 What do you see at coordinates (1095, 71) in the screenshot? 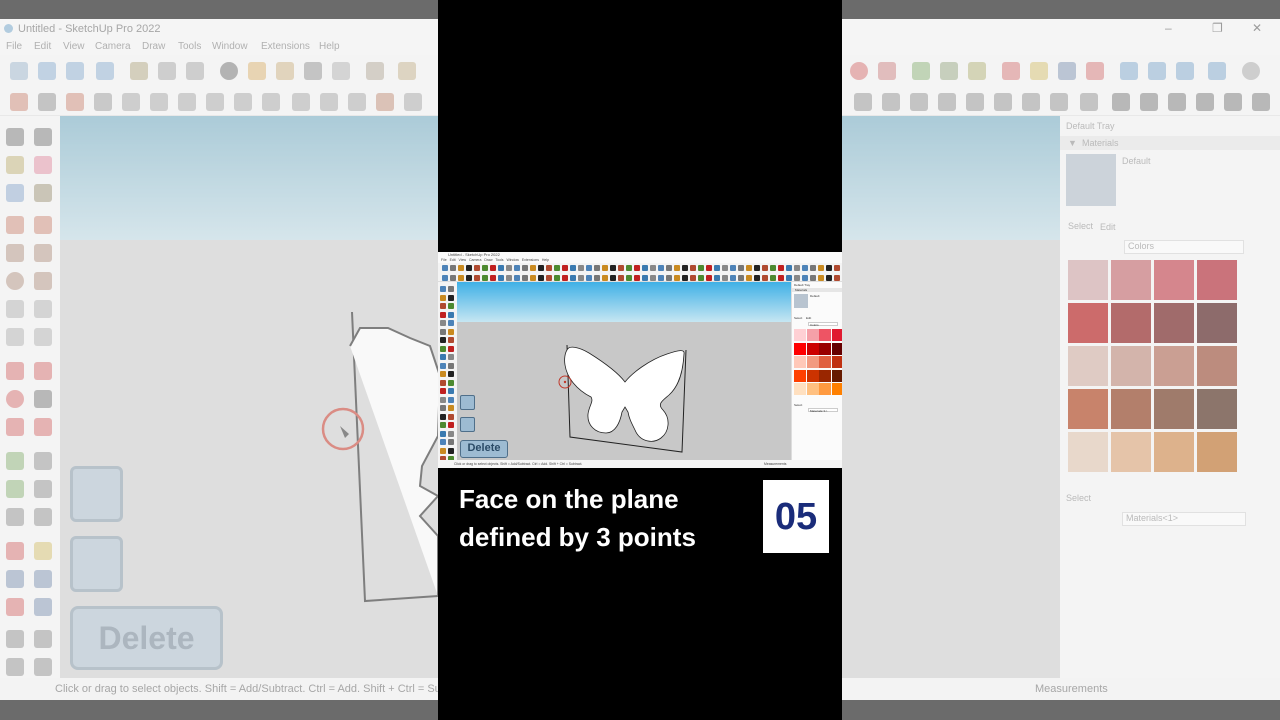
I see `zoom-extents-icon` at bounding box center [1095, 71].